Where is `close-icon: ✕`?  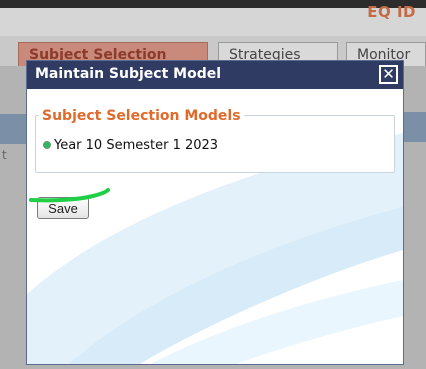
close-icon: ✕ is located at coordinates (388, 74).